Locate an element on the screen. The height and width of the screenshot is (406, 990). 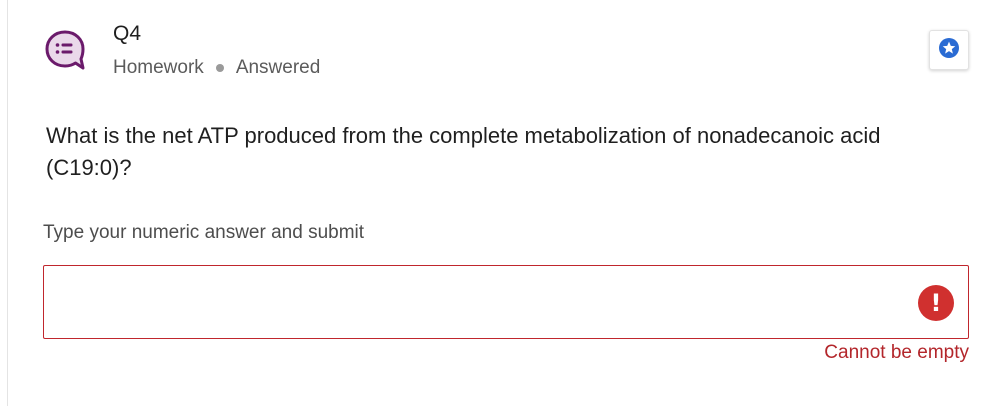
question-number: Q4 is located at coordinates (127, 33).